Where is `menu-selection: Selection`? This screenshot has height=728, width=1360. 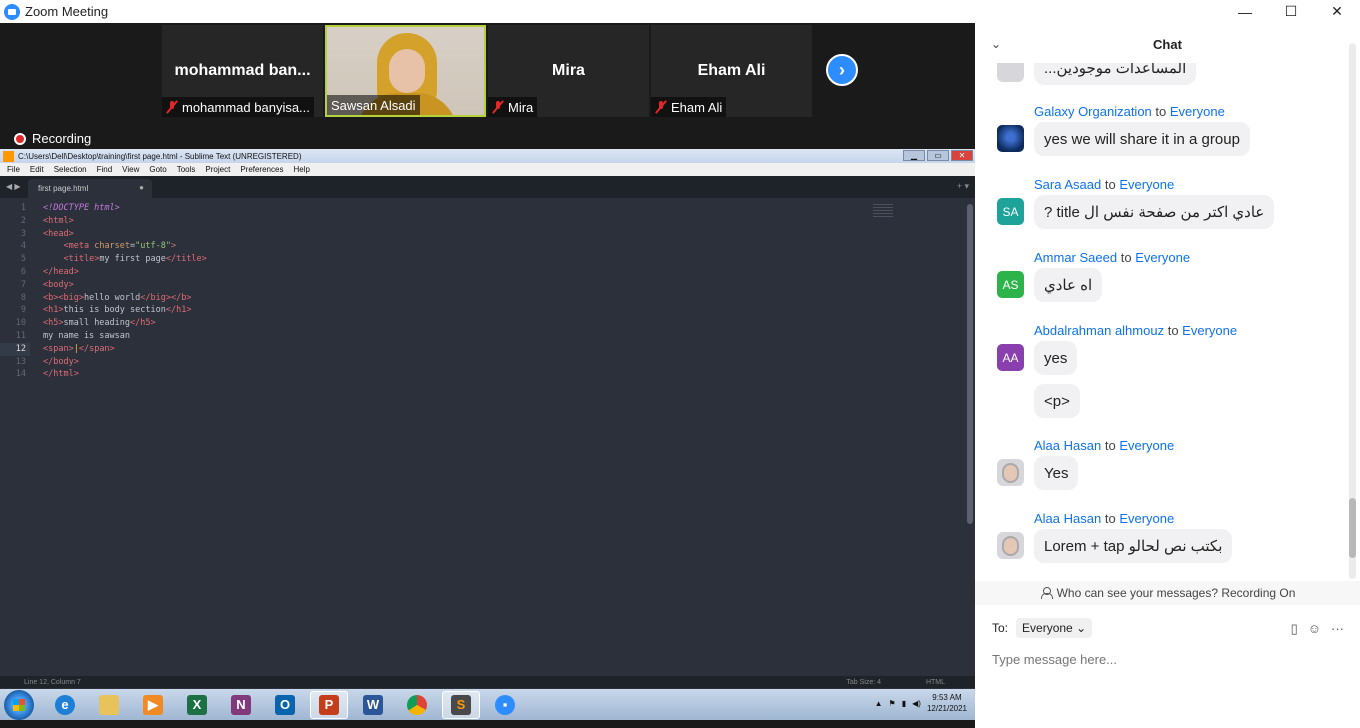 menu-selection: Selection is located at coordinates (70, 169).